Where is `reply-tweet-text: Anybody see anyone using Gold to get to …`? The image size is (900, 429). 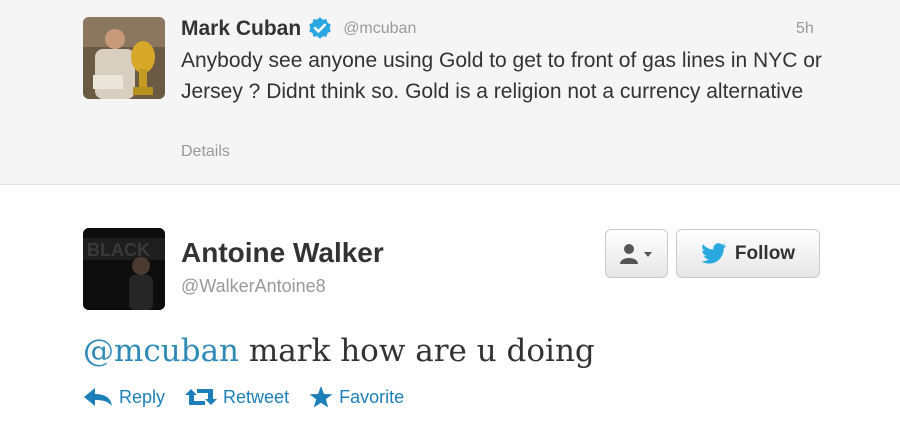
reply-tweet-text: Anybody see anyone using Gold to get to … is located at coordinates (501, 76).